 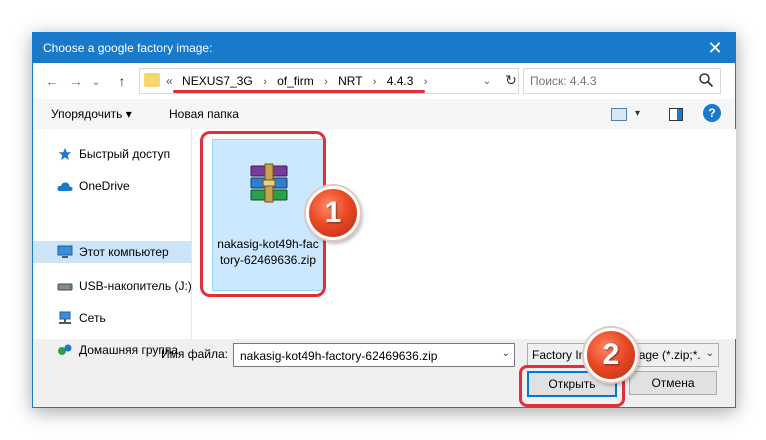 What do you see at coordinates (384, 114) in the screenshot?
I see `command-toolbar: Упорядочить ▾ Новая папка ▾ ?` at bounding box center [384, 114].